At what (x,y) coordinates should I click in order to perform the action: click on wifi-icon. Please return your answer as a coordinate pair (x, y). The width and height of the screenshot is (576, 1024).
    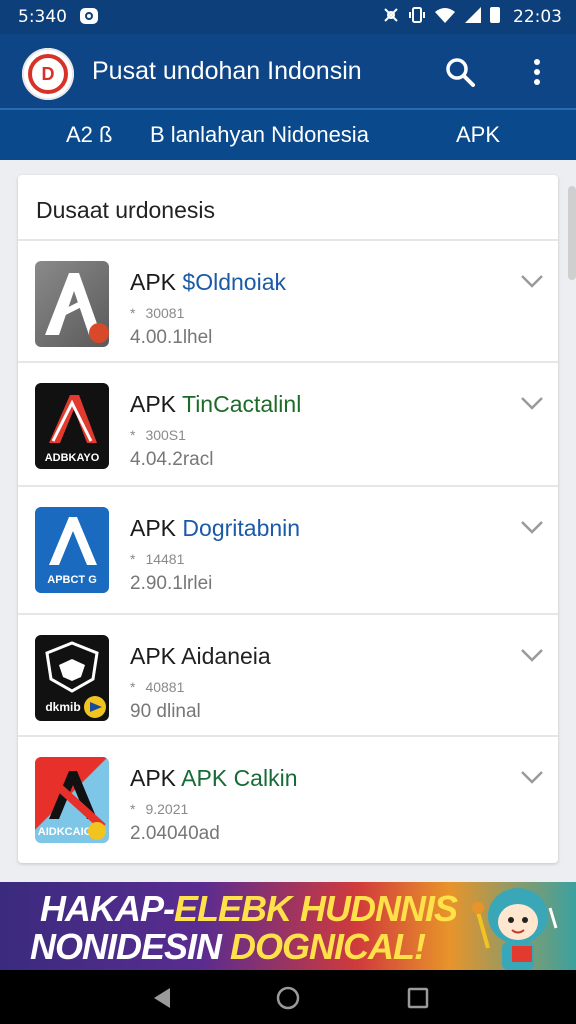
    Looking at the image, I should click on (445, 15).